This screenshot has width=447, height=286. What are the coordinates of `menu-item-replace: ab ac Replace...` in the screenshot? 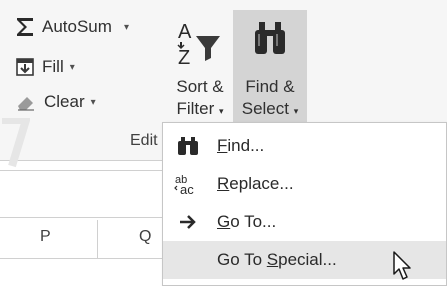 It's located at (304, 184).